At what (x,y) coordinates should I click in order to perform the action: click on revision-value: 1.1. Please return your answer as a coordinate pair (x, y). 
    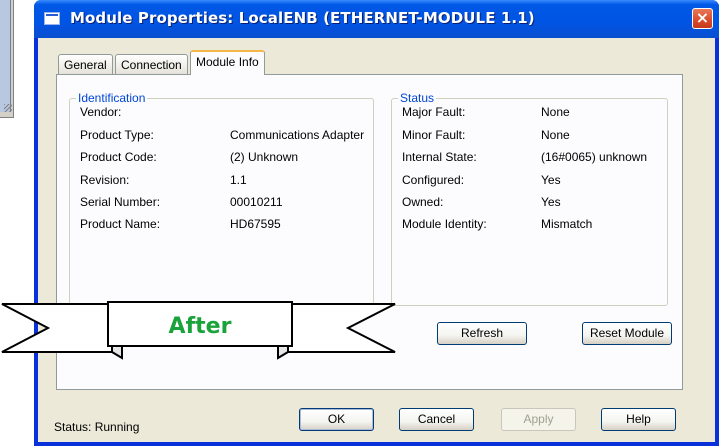
    Looking at the image, I should click on (238, 180).